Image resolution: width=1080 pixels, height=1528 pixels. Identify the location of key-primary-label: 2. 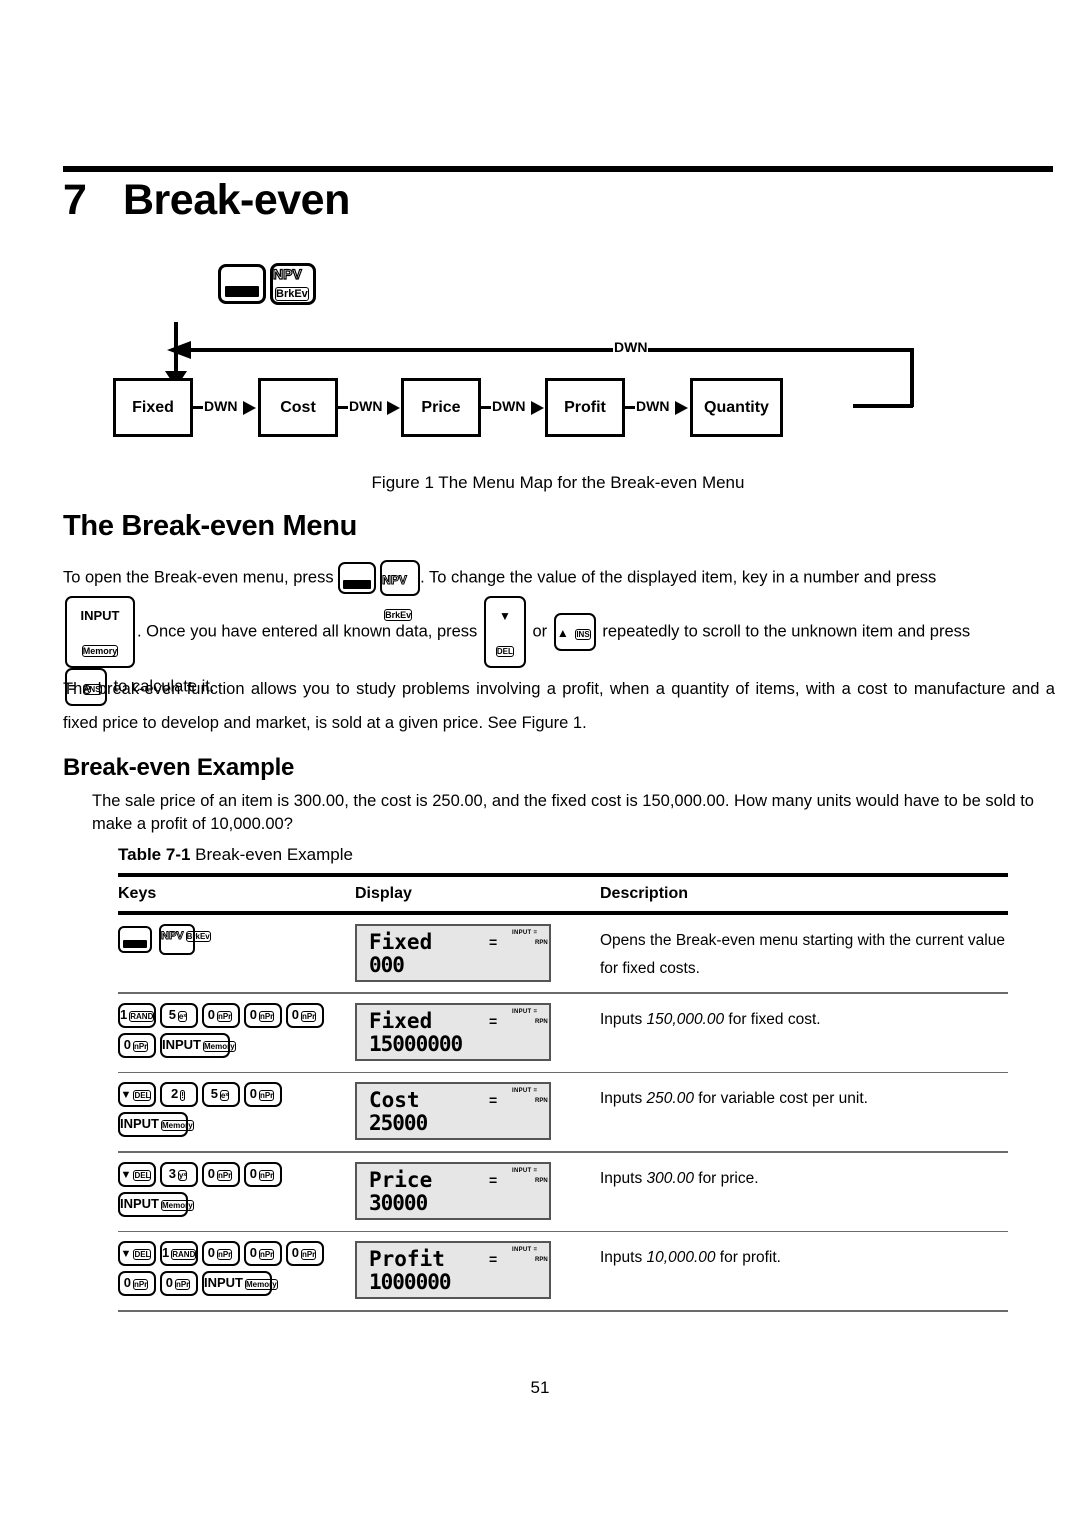
(175, 1094).